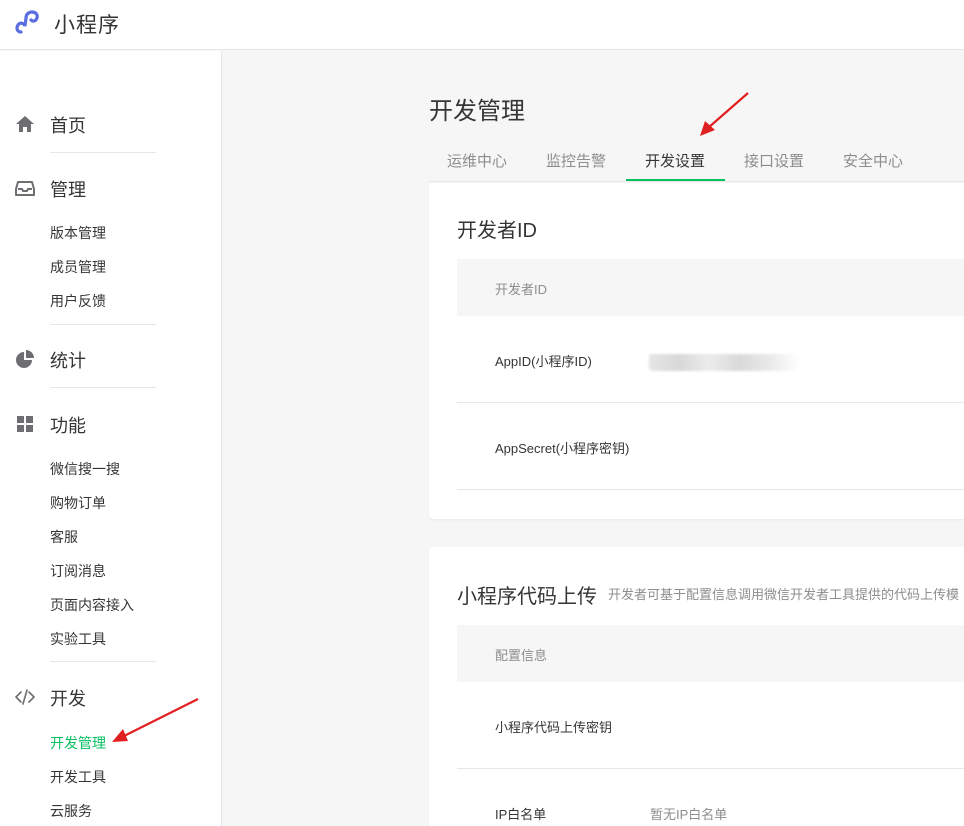 The image size is (964, 826). I want to click on table-header-label: 开发者ID, so click(521, 289).